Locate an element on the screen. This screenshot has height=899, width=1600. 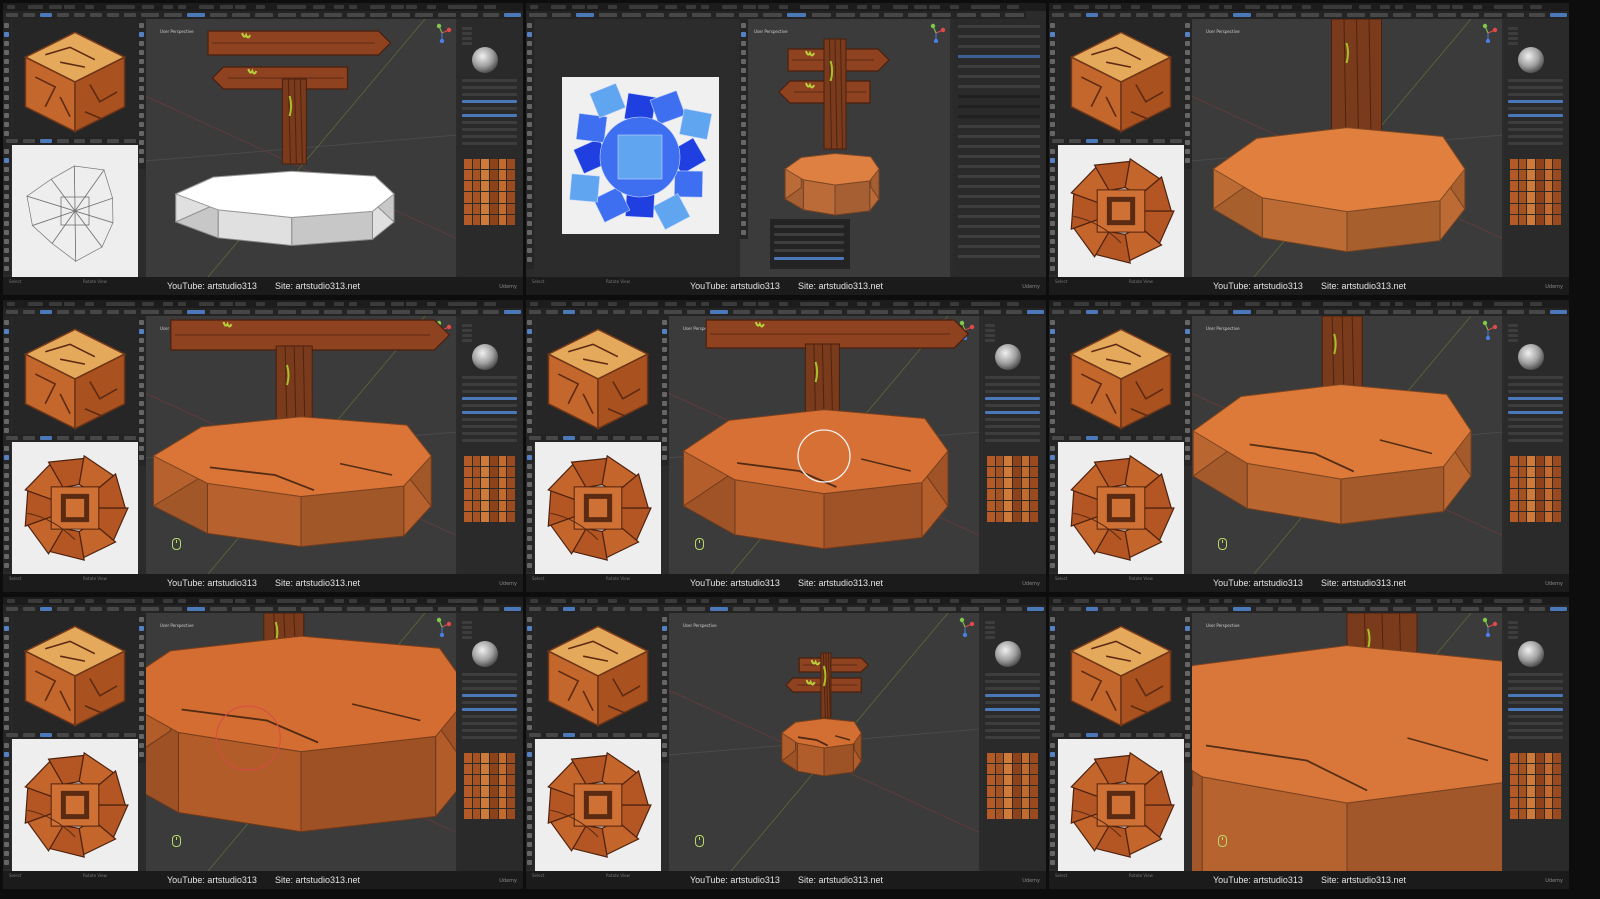
image-editor is located at coordinates (1121, 211).